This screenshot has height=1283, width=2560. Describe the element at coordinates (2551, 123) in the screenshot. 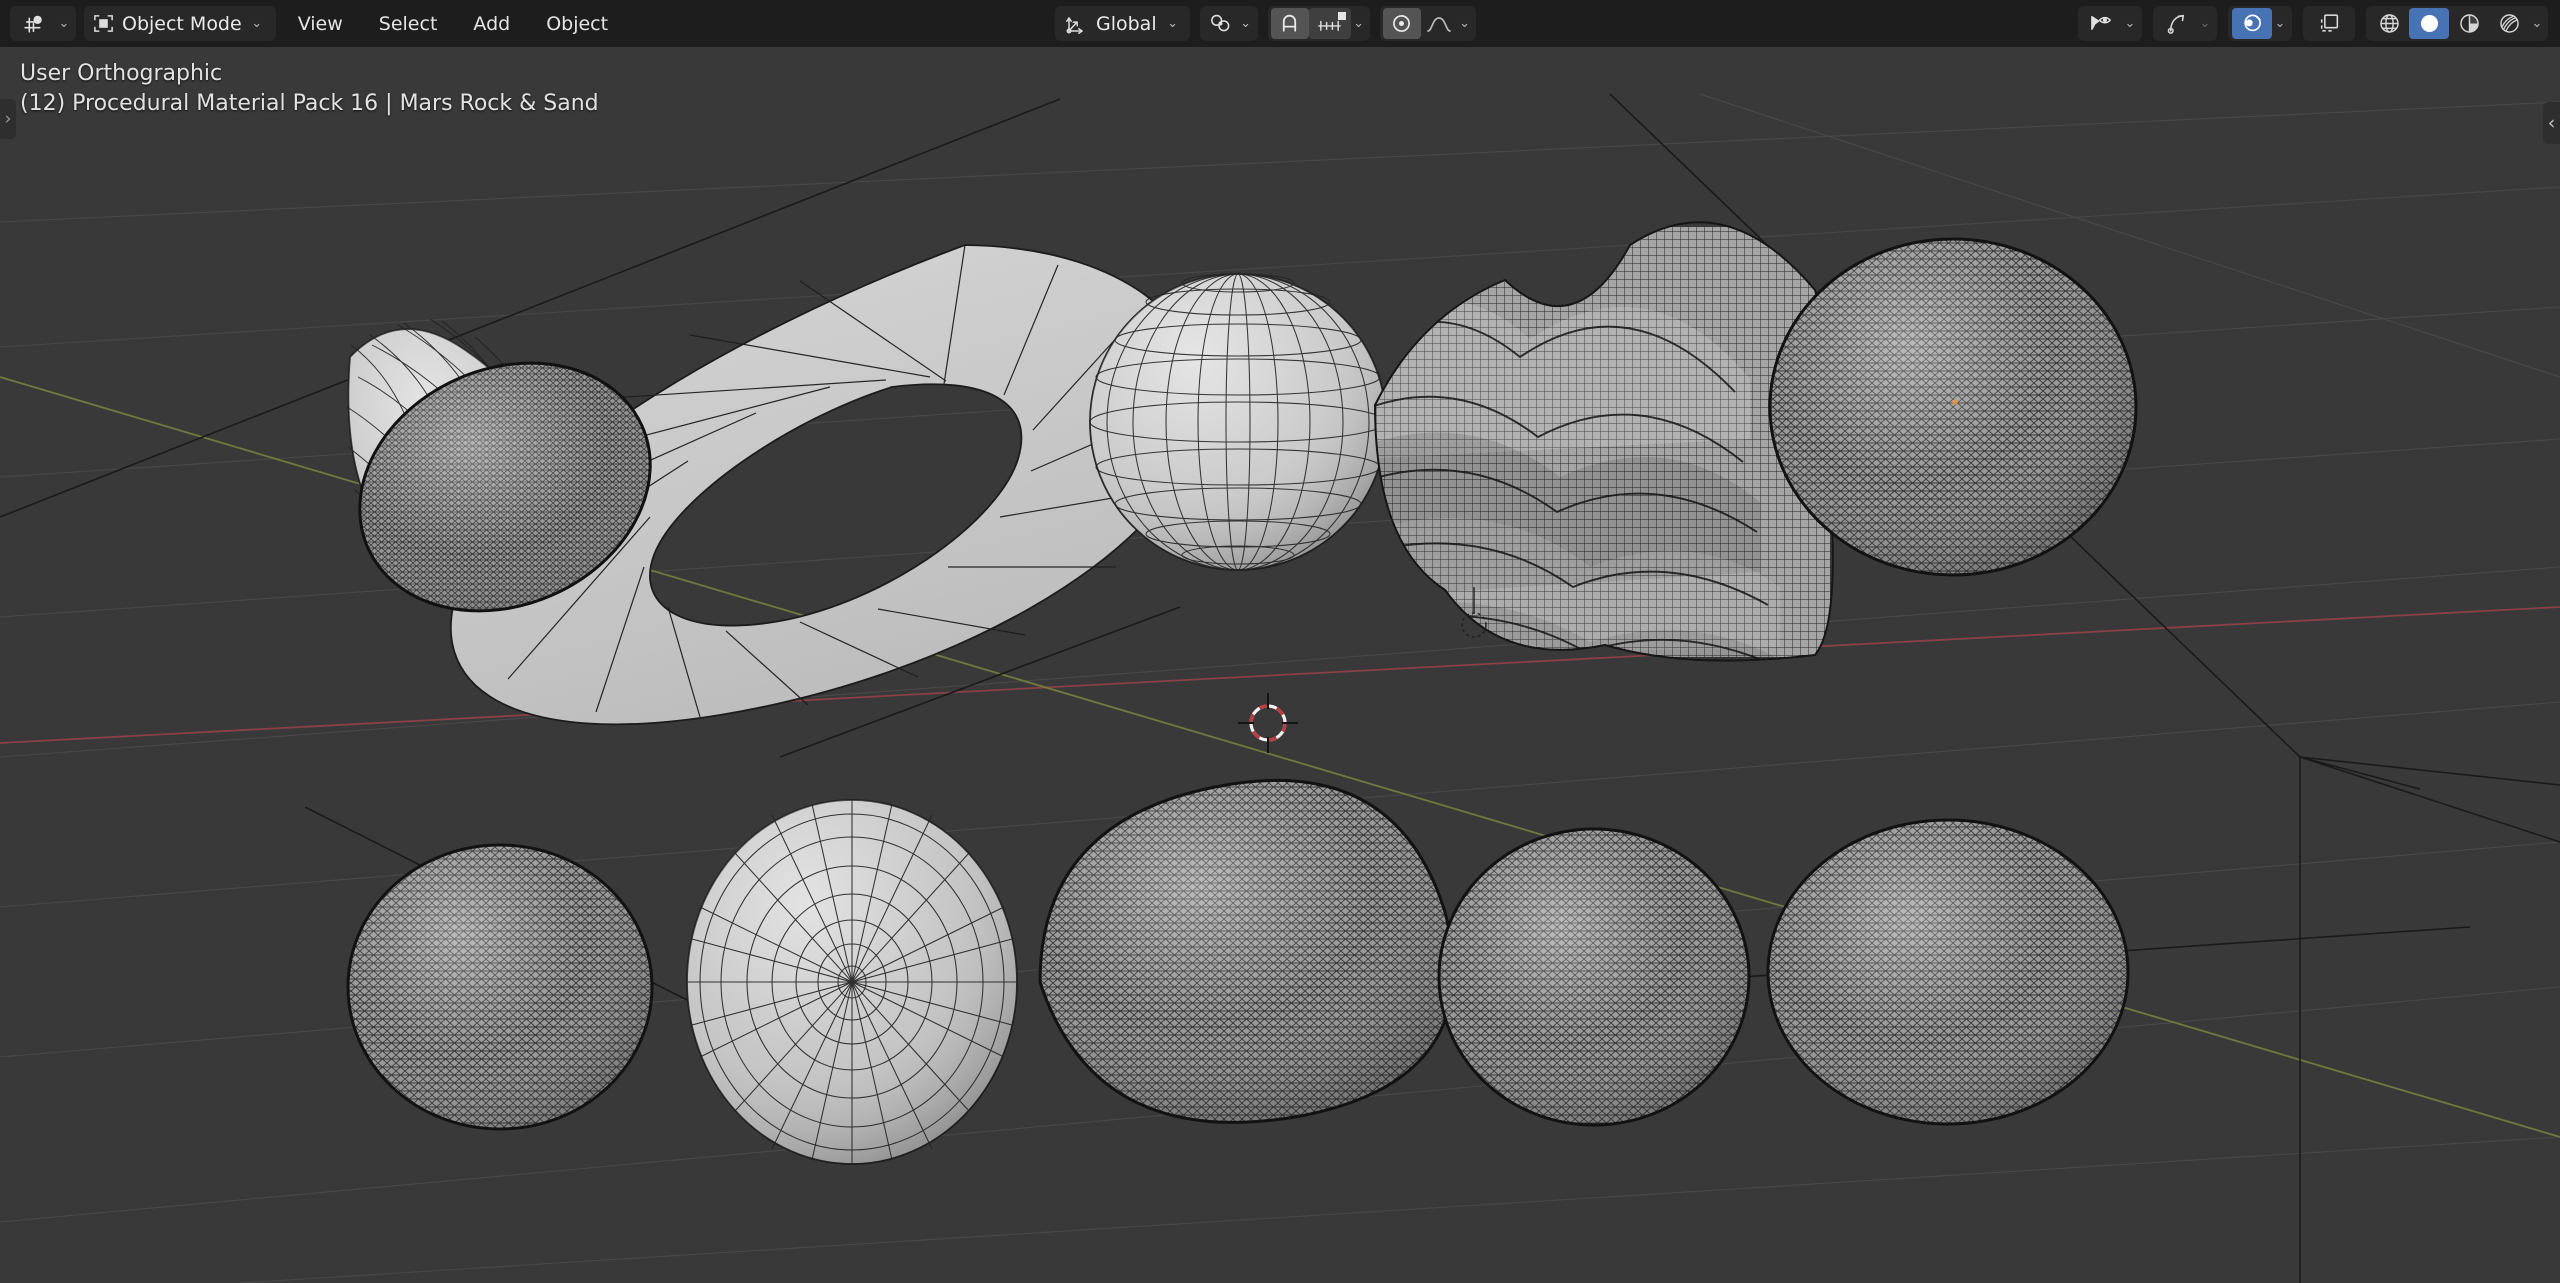

I see `sidebar-toggle-chevron-left-icon: ‹` at that location.